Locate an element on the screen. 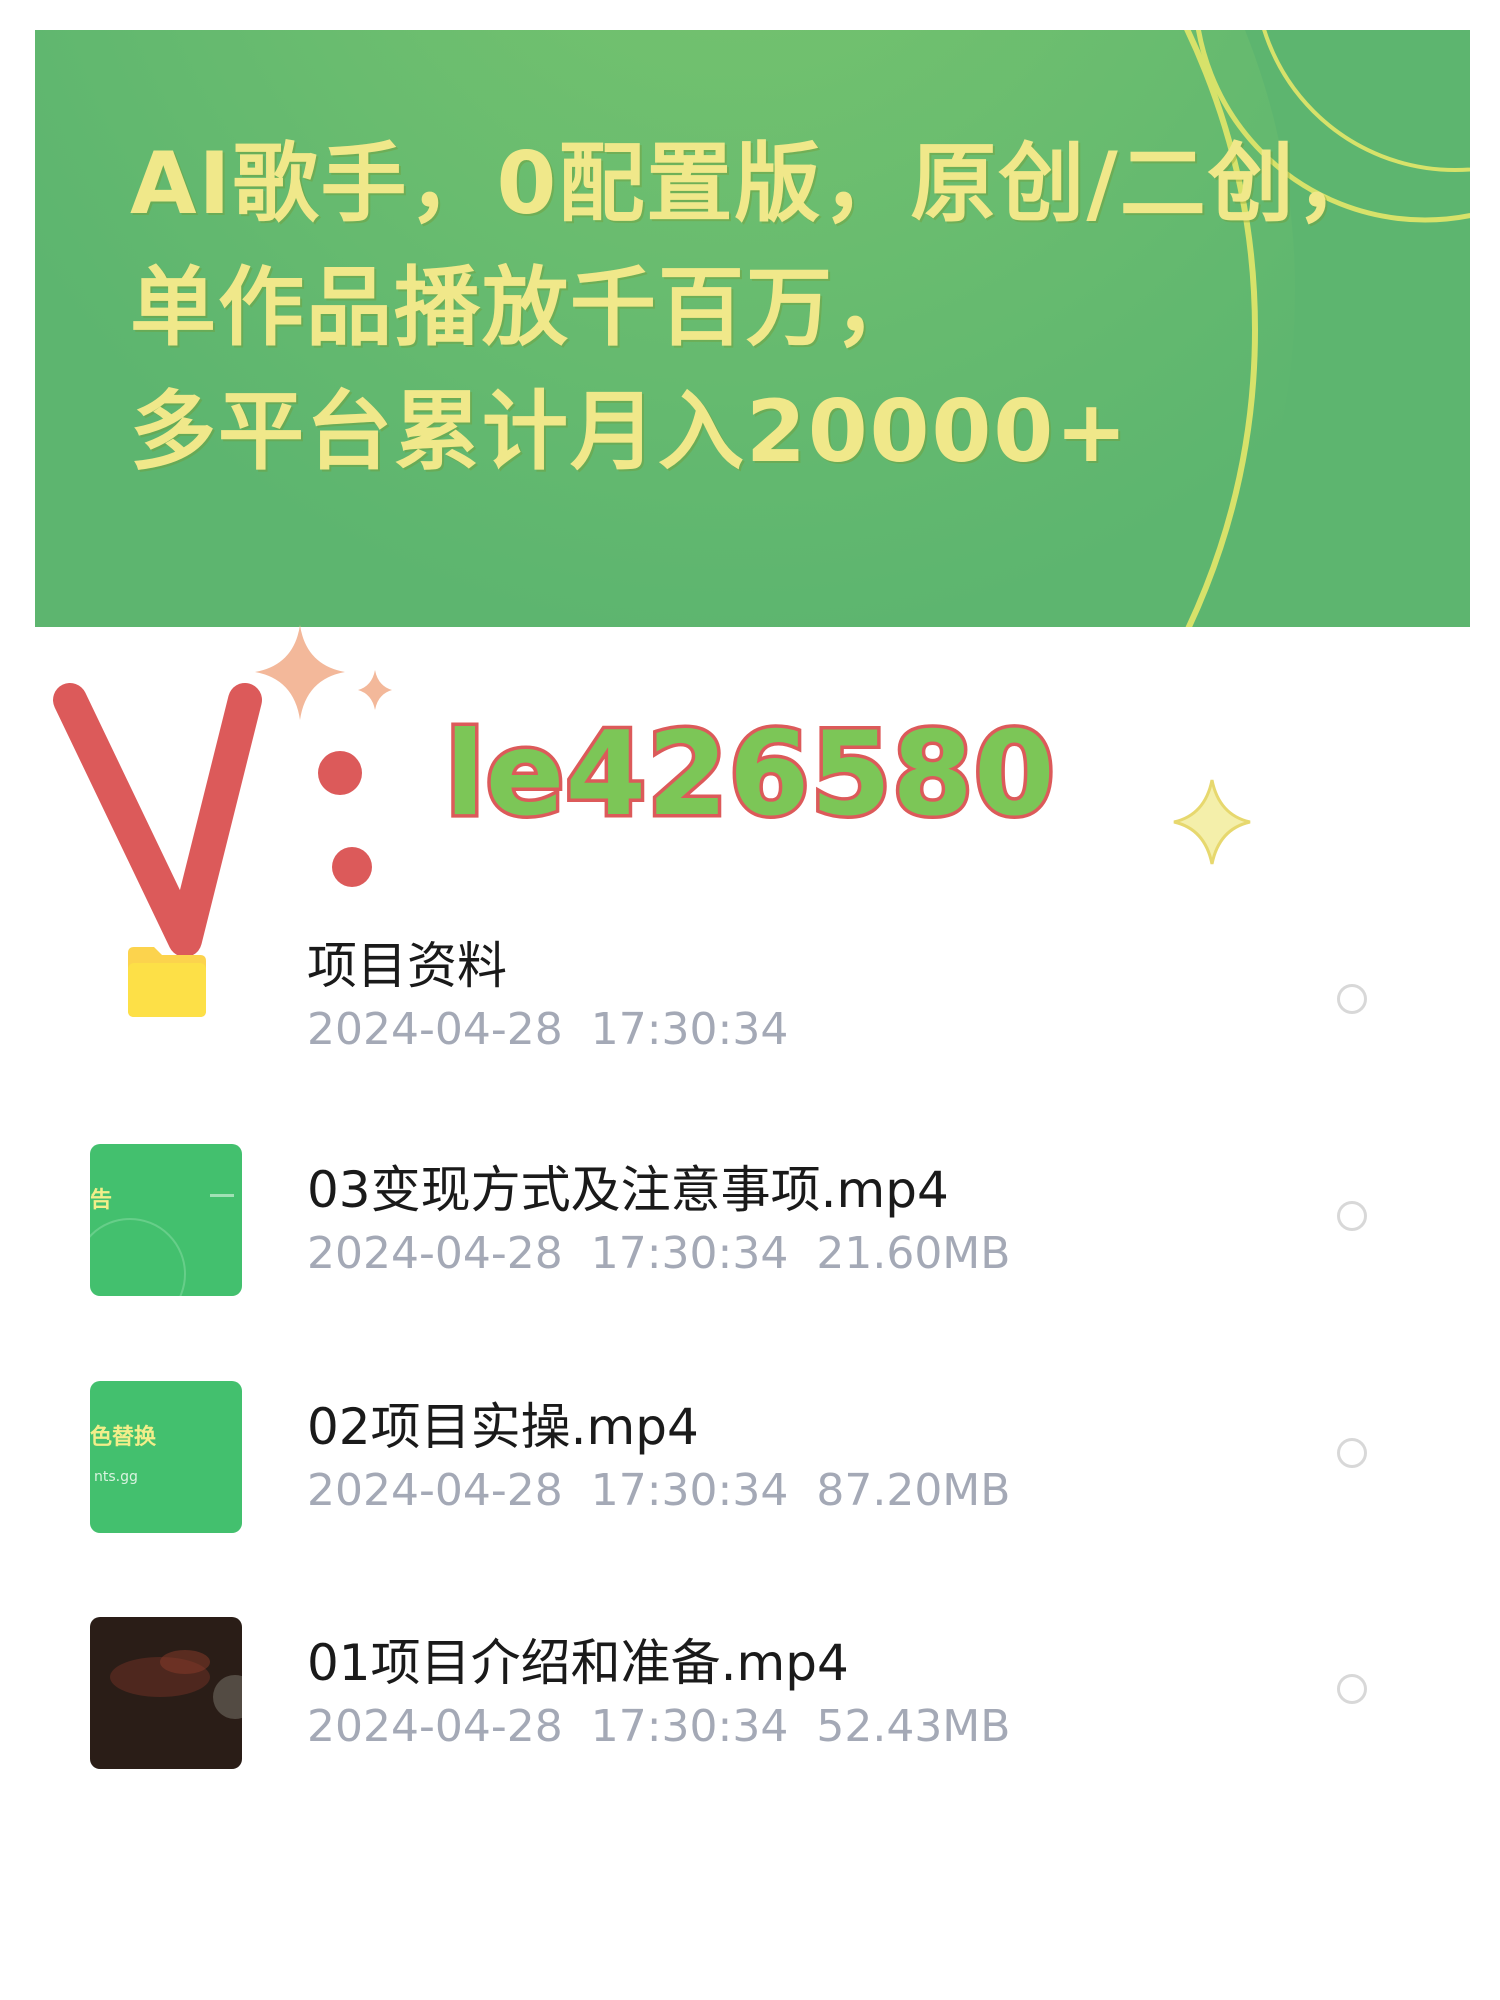 Image resolution: width=1500 pixels, height=2000 pixels. file-meta: 2024-04-28 17:30:34 52.43MB is located at coordinates (658, 1727).